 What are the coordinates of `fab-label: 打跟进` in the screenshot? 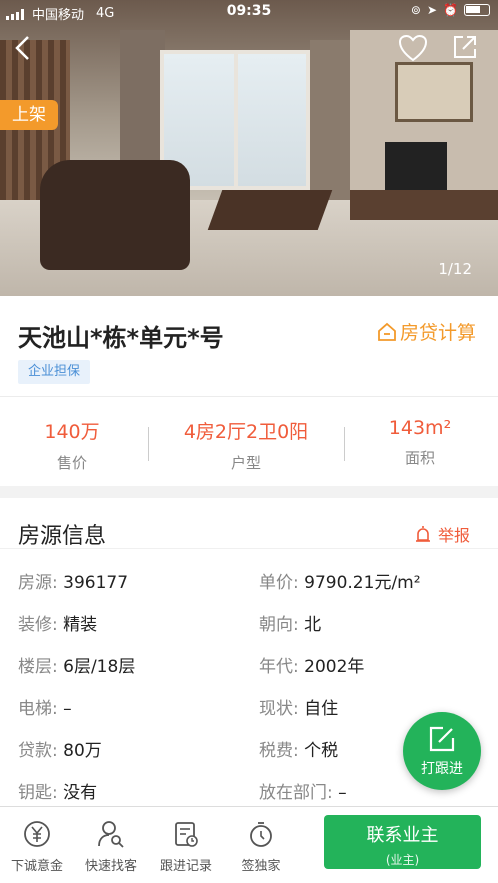 It's located at (442, 769).